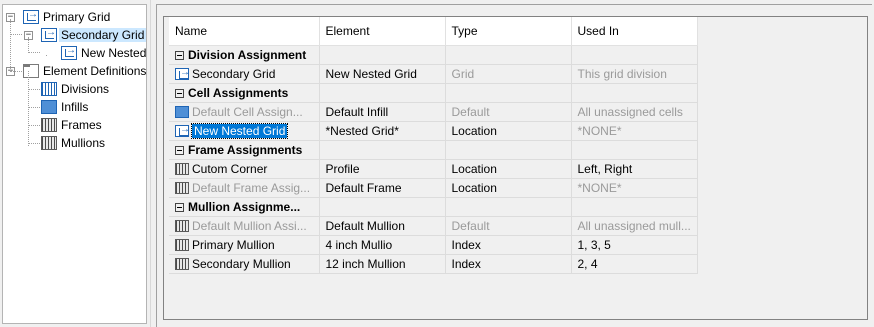  I want to click on tree-item-infills: Infills, so click(65, 107).